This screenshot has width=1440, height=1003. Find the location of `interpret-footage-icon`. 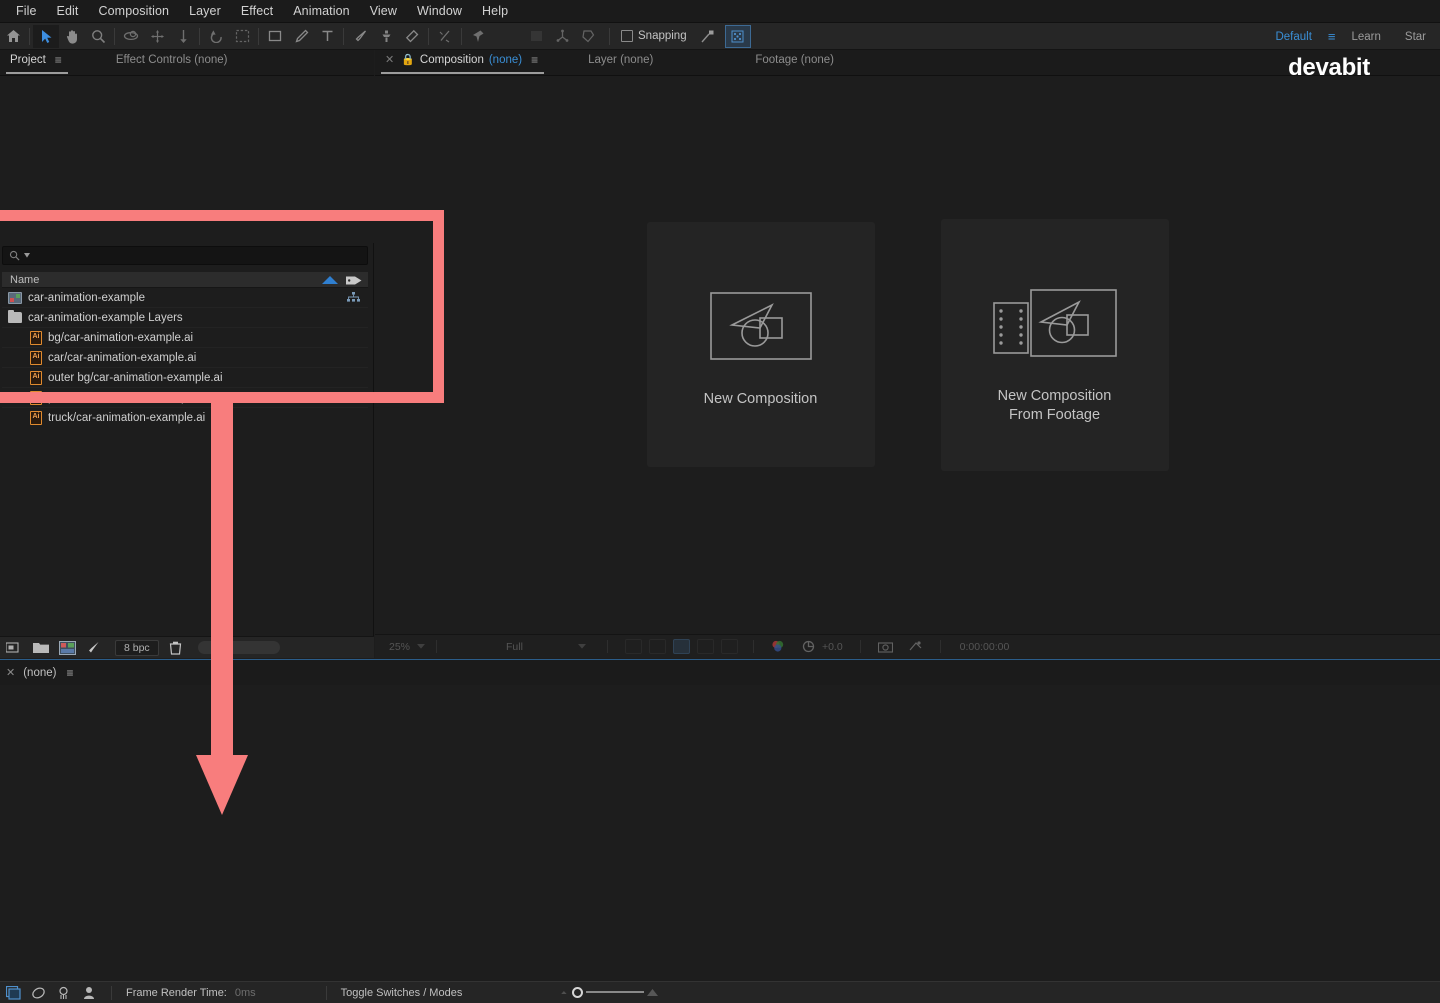

interpret-footage-icon is located at coordinates (14, 647).